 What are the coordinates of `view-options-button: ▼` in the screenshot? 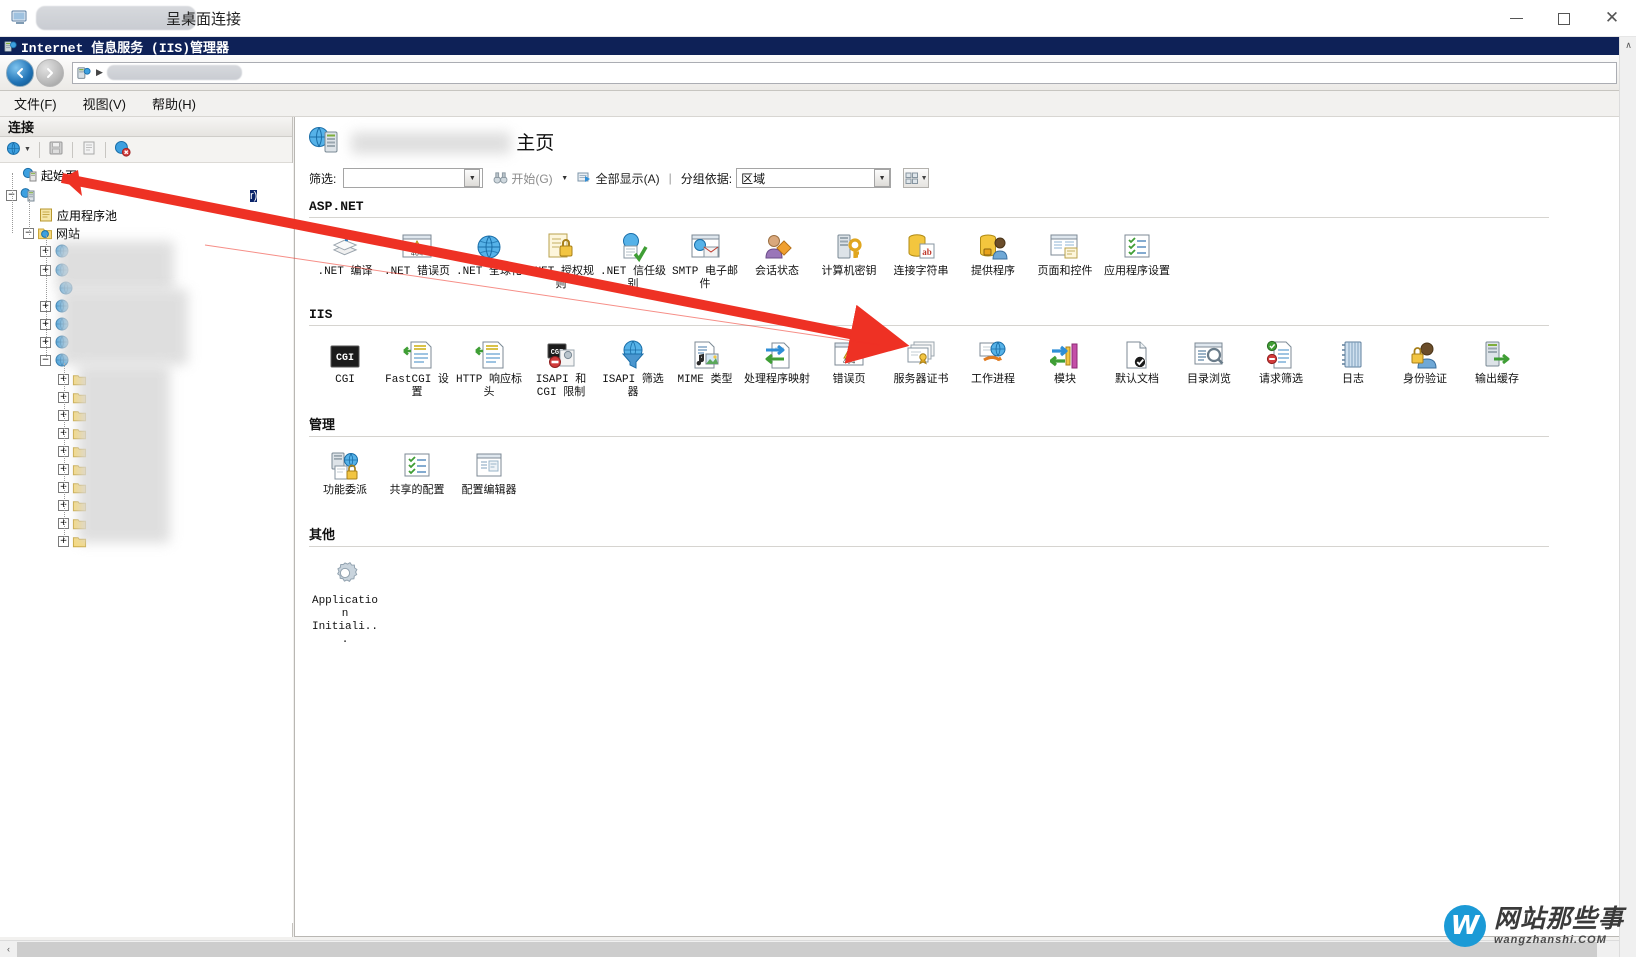 It's located at (916, 178).